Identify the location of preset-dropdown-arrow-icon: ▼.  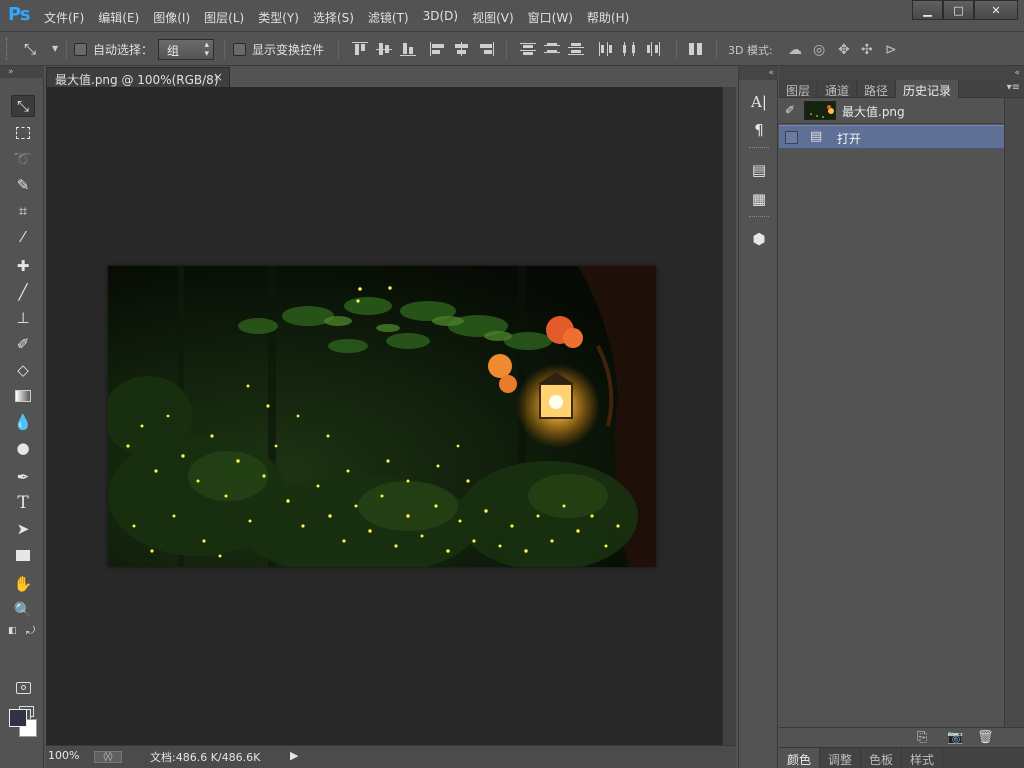
(55, 48).